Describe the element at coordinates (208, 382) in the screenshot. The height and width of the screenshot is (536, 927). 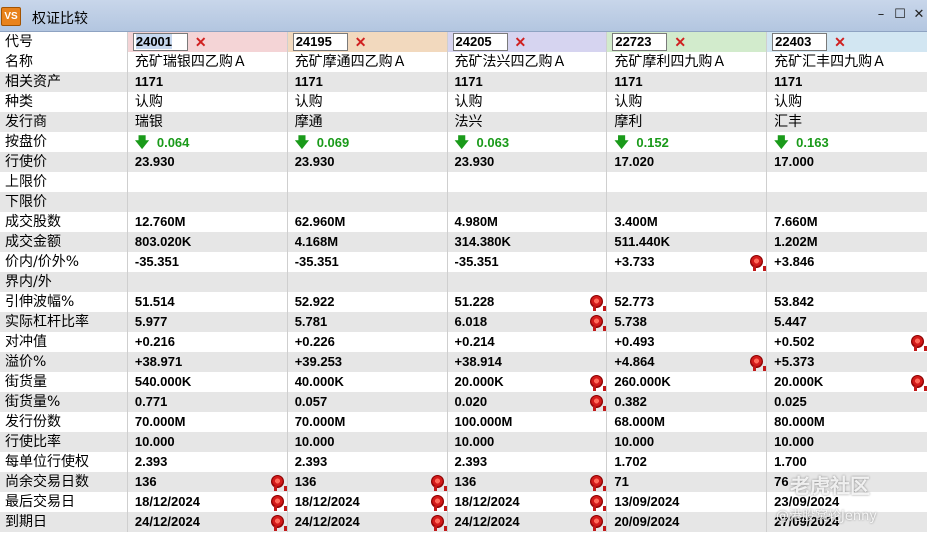
I see `cell-outstanding: 540.000K` at that location.